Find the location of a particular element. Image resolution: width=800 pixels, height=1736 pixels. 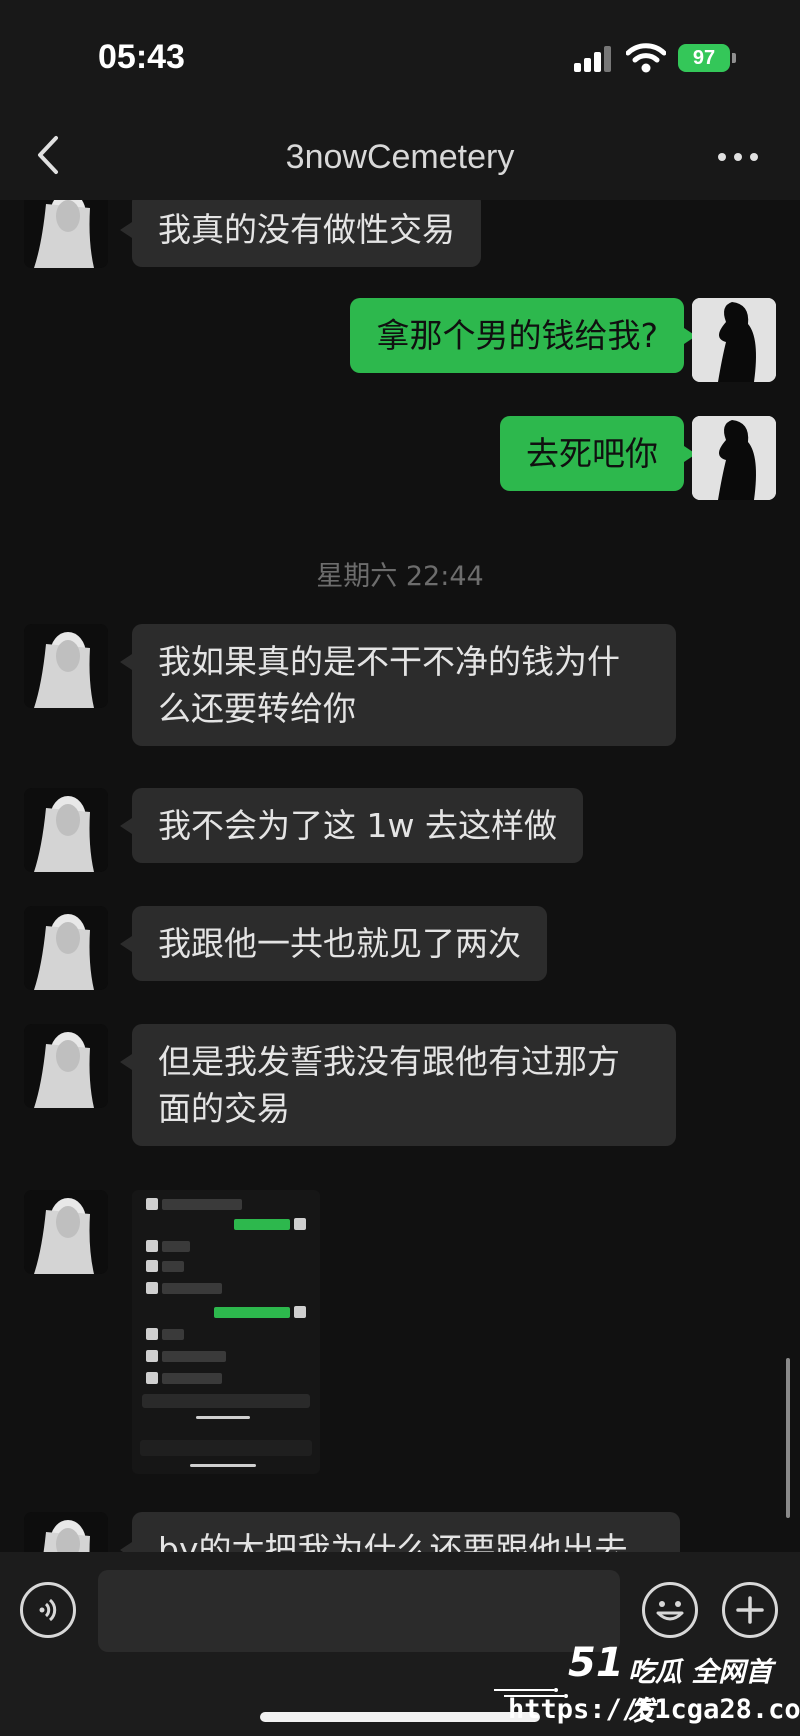

status-time: 05:43 is located at coordinates (141, 57).